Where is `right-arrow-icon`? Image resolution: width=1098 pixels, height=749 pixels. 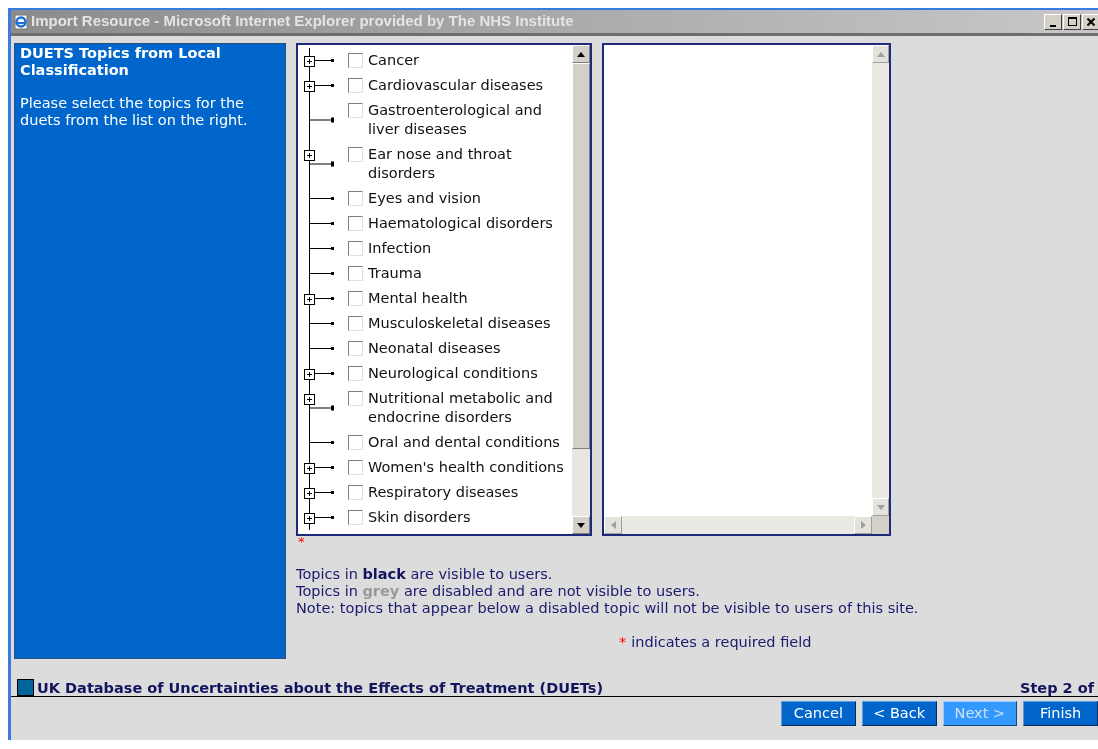 right-arrow-icon is located at coordinates (863, 525).